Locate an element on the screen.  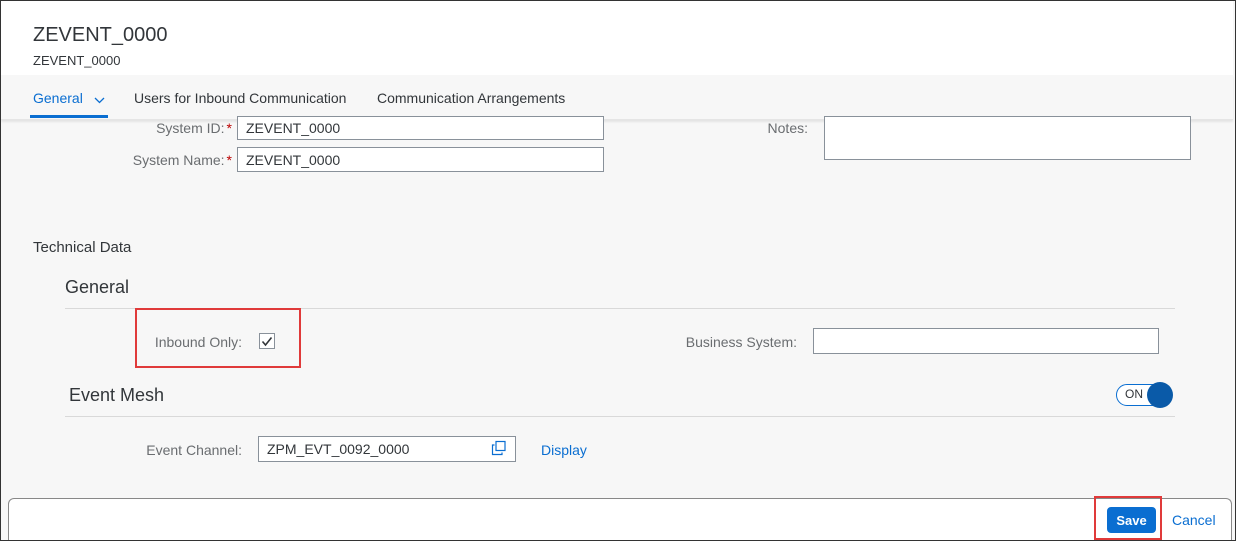
business-system-input is located at coordinates (986, 341).